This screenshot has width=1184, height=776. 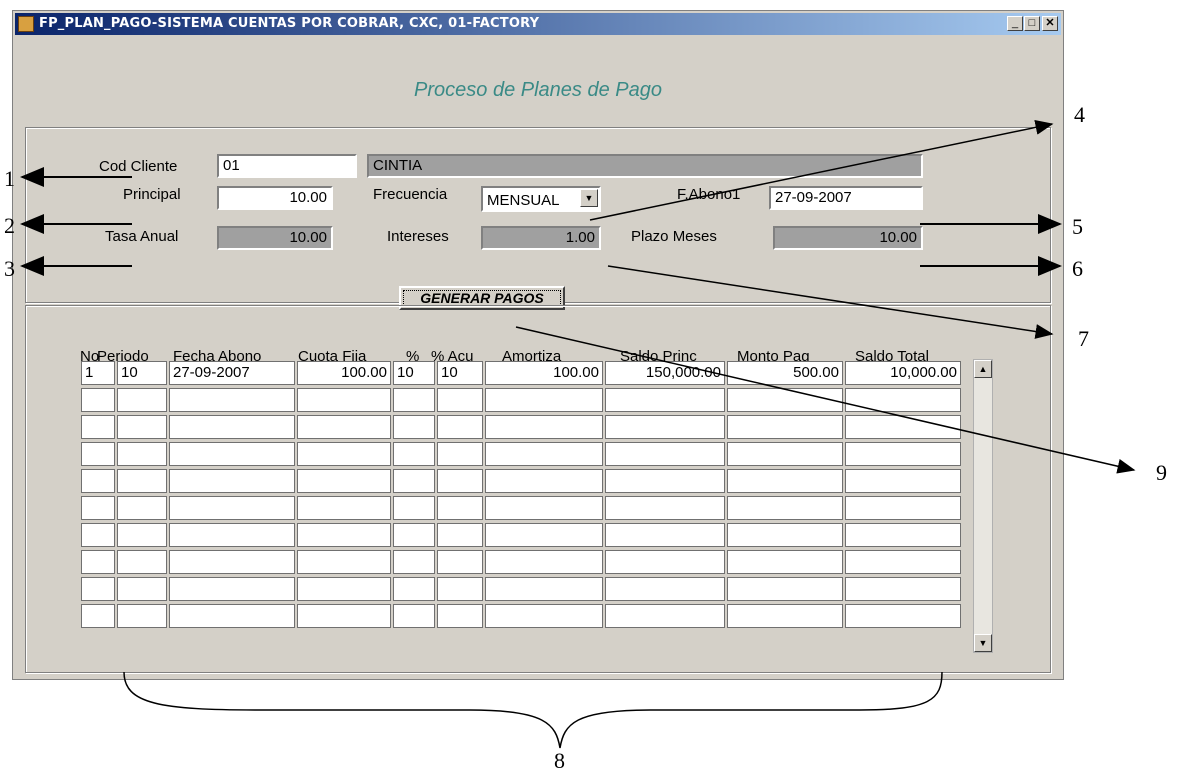 What do you see at coordinates (1161, 472) in the screenshot?
I see `callout-9: 9` at bounding box center [1161, 472].